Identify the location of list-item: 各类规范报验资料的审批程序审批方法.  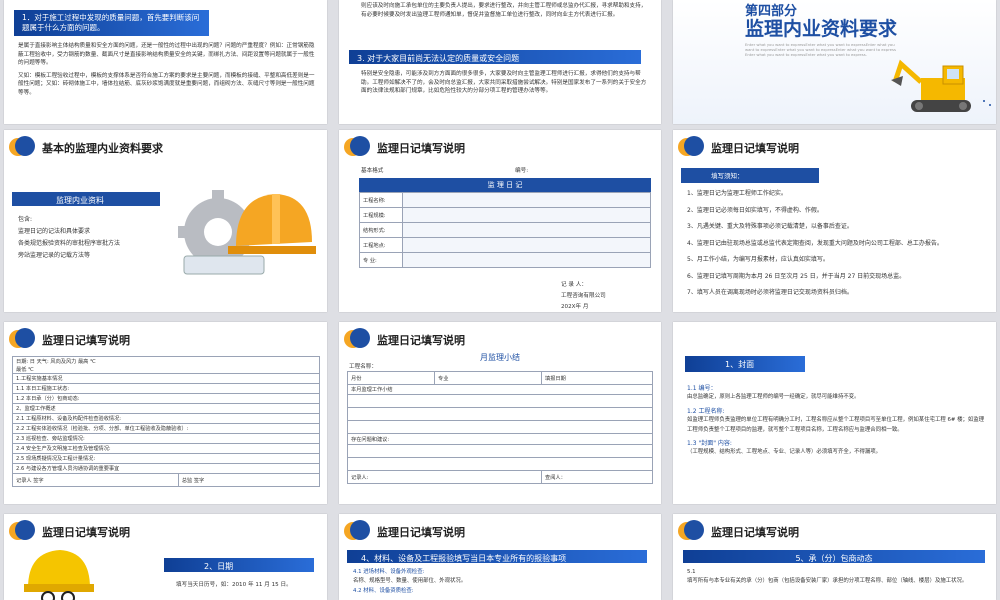
(69, 243).